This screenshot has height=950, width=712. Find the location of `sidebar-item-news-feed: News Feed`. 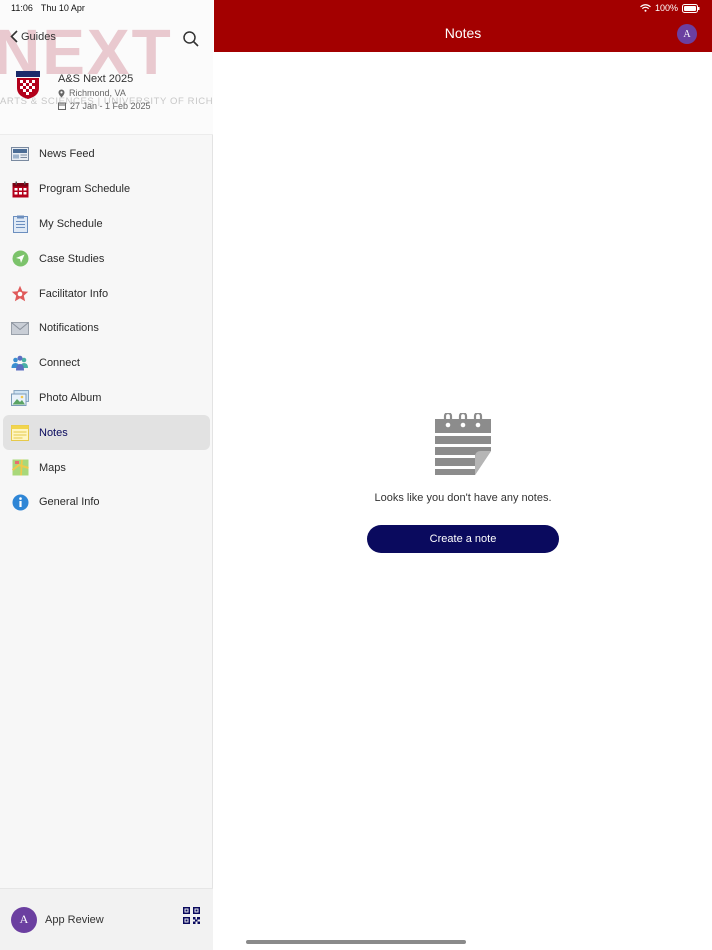

sidebar-item-news-feed: News Feed is located at coordinates (106, 154).